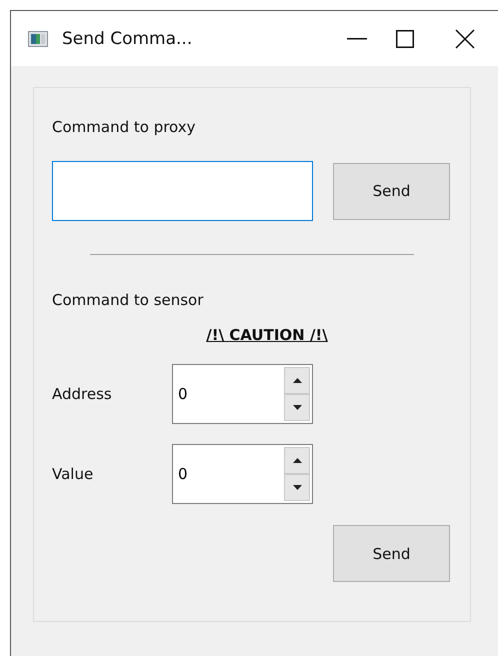 This screenshot has width=498, height=656. Describe the element at coordinates (38, 38) in the screenshot. I see `app-icon` at that location.